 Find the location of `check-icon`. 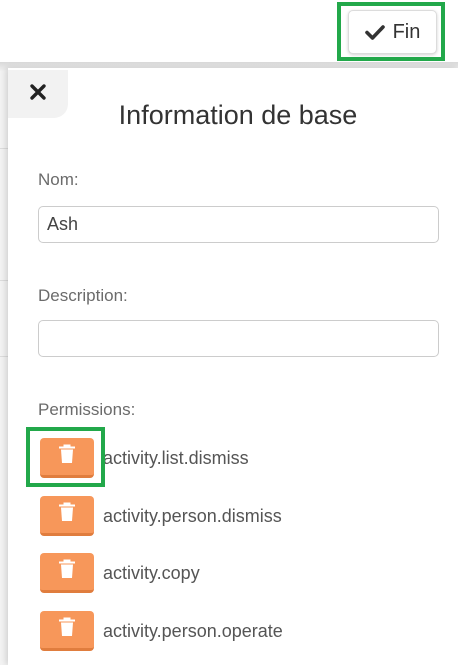

check-icon is located at coordinates (374, 32).